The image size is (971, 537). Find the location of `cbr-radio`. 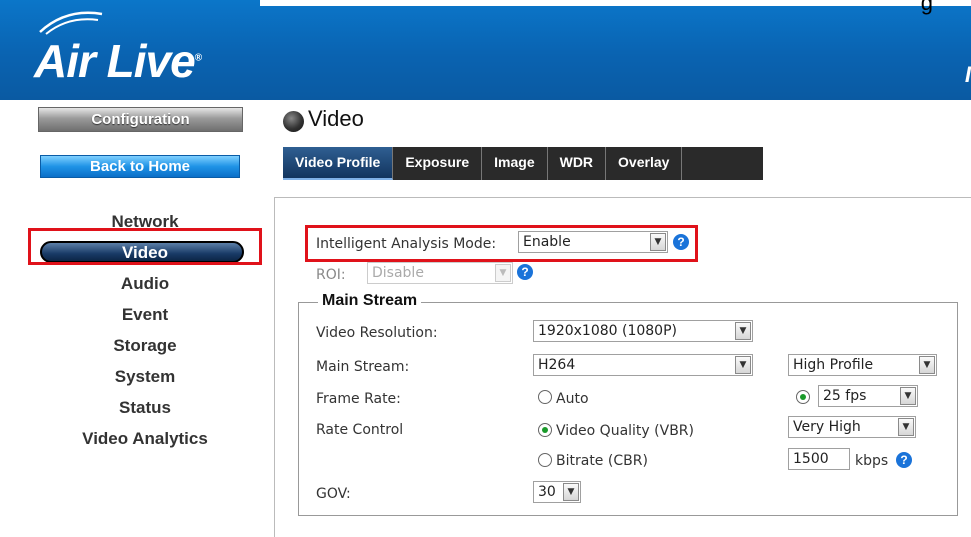

cbr-radio is located at coordinates (545, 460).